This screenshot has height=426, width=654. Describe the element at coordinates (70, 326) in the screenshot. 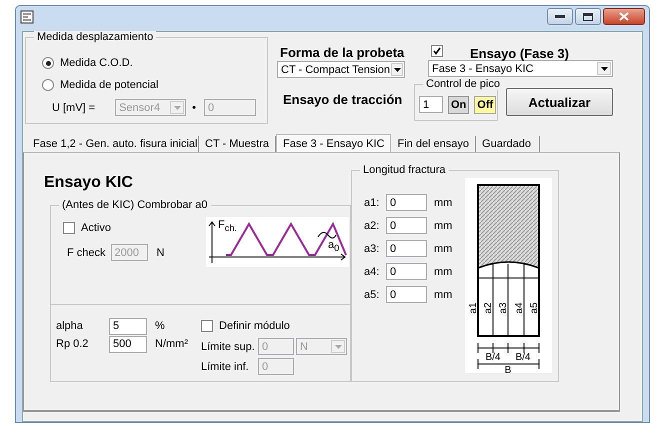

I see `field-label: alpha` at that location.